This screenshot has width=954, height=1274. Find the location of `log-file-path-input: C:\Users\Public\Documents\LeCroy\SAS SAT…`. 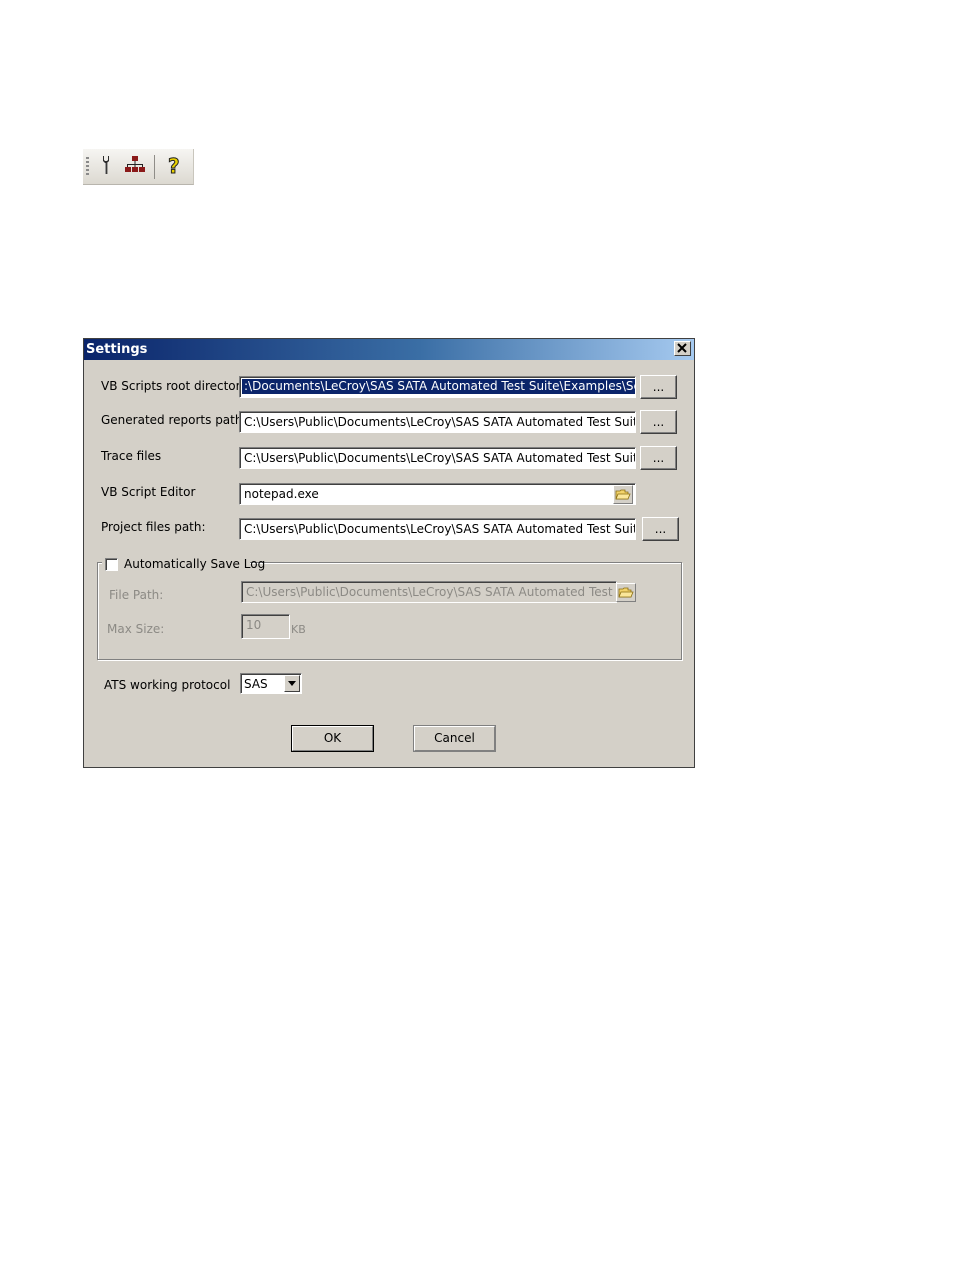

log-file-path-input: C:\Users\Public\Documents\LeCroy\SAS SAT… is located at coordinates (429, 592).